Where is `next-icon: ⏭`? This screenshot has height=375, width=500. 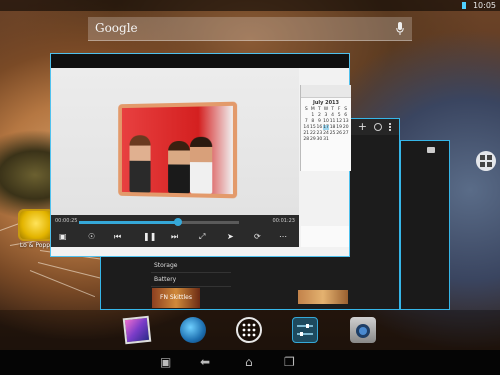
next-icon: ⏭ is located at coordinates (174, 237).